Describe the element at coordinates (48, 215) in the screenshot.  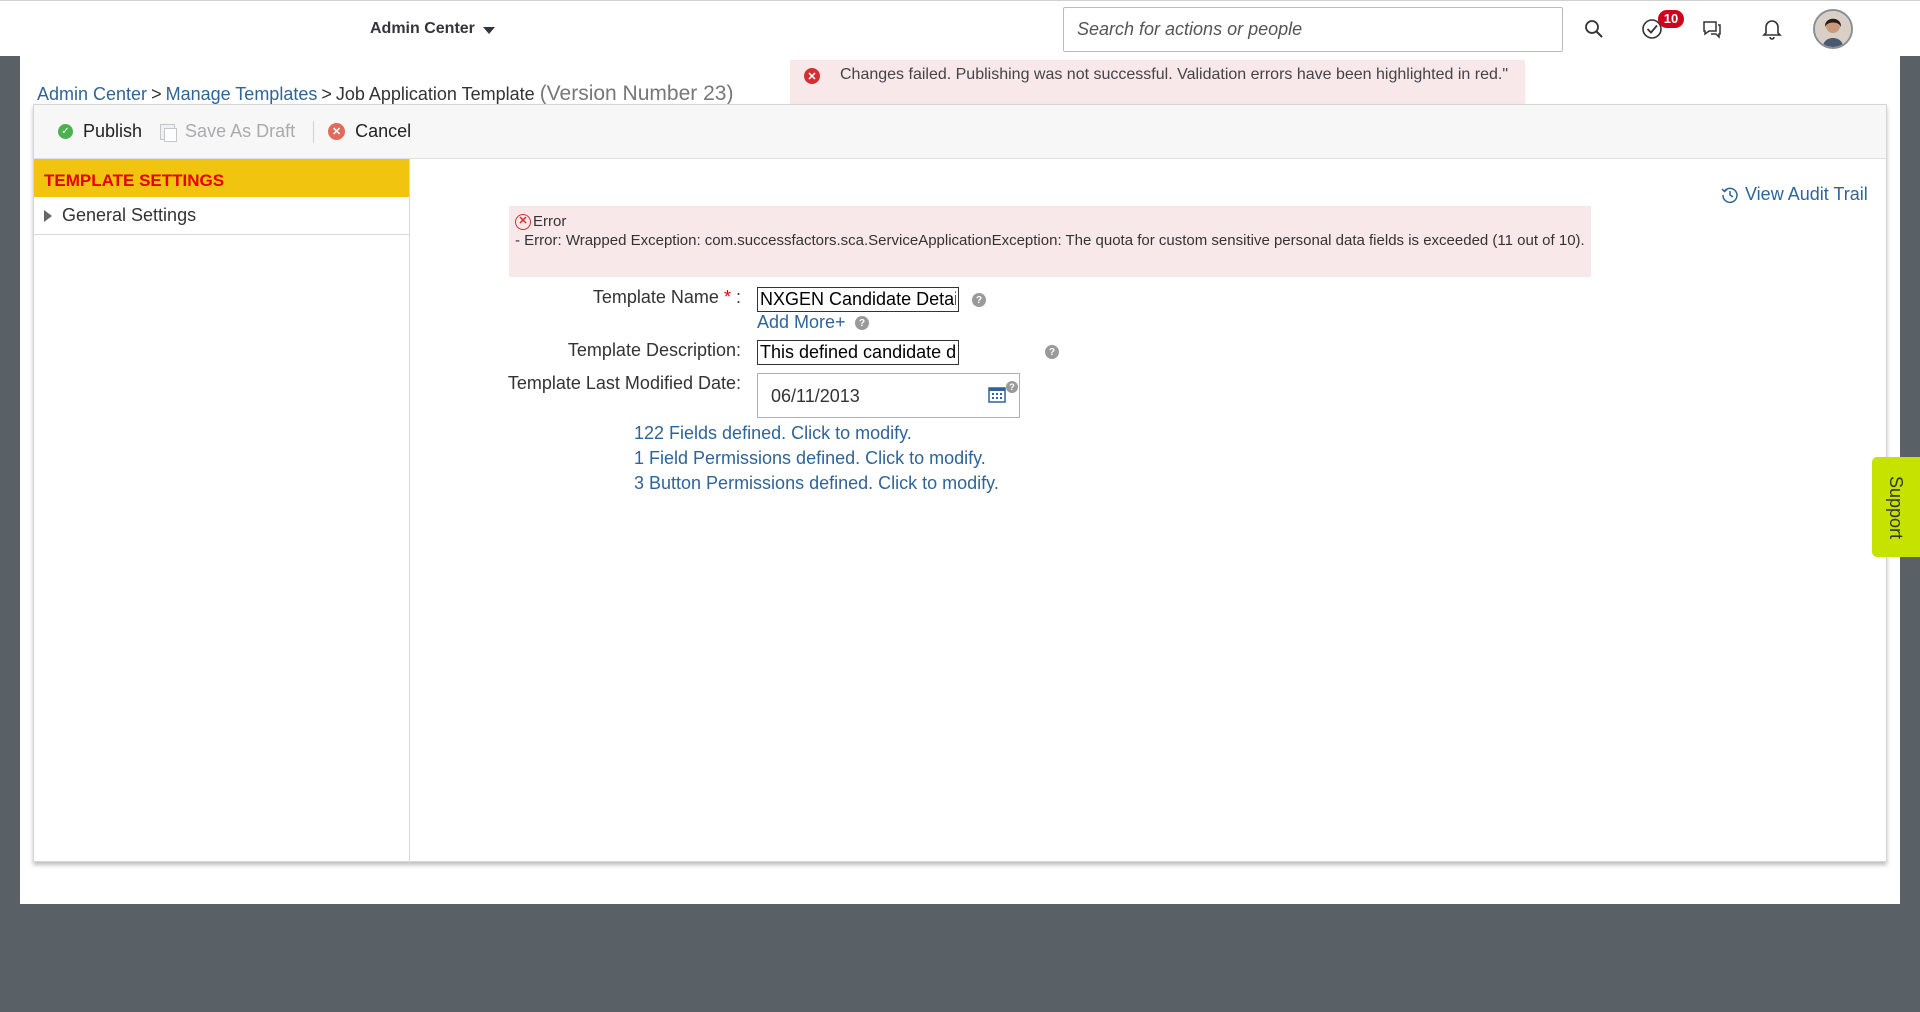
I see `expand-arrow-icon` at that location.